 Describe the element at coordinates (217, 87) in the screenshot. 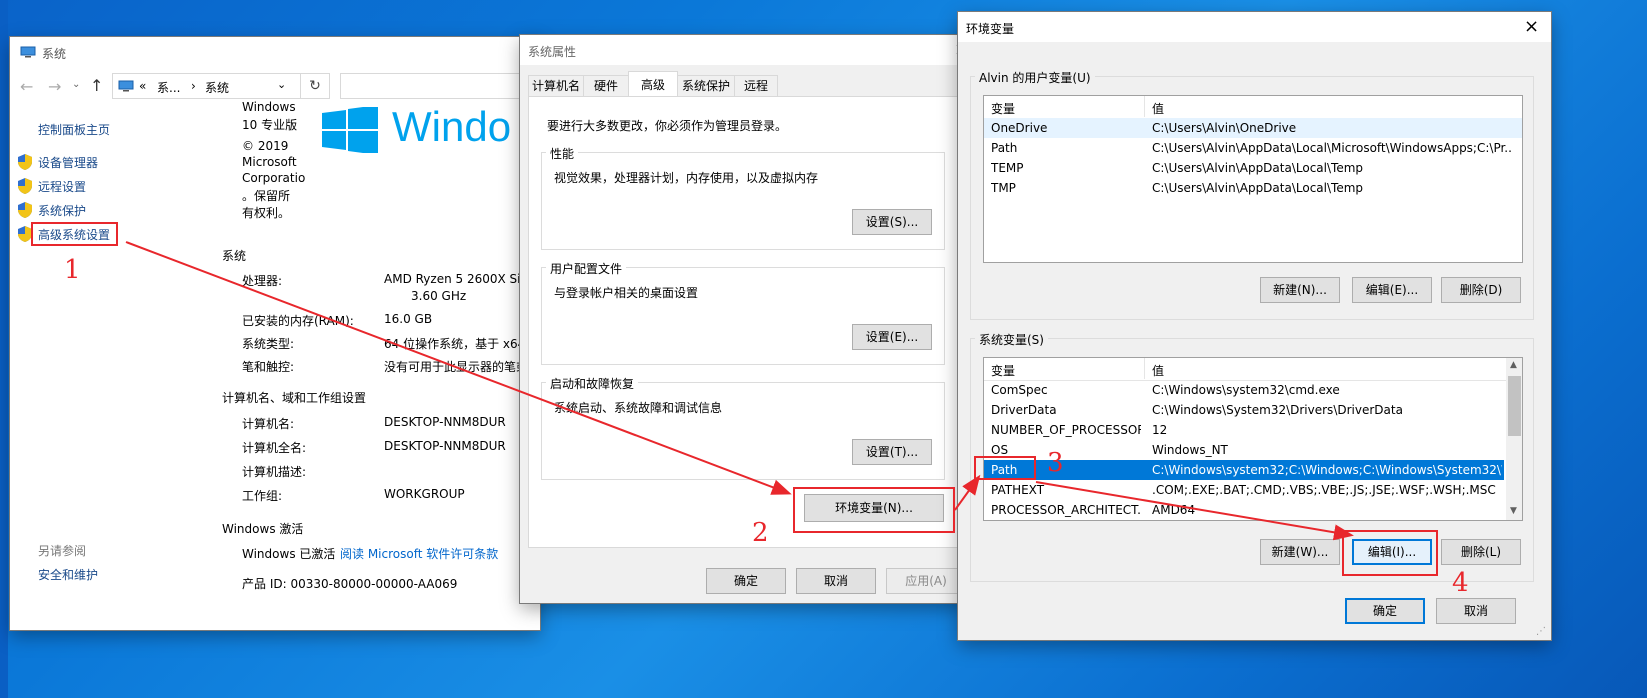

I see `breadcrumb-current: 系统` at that location.